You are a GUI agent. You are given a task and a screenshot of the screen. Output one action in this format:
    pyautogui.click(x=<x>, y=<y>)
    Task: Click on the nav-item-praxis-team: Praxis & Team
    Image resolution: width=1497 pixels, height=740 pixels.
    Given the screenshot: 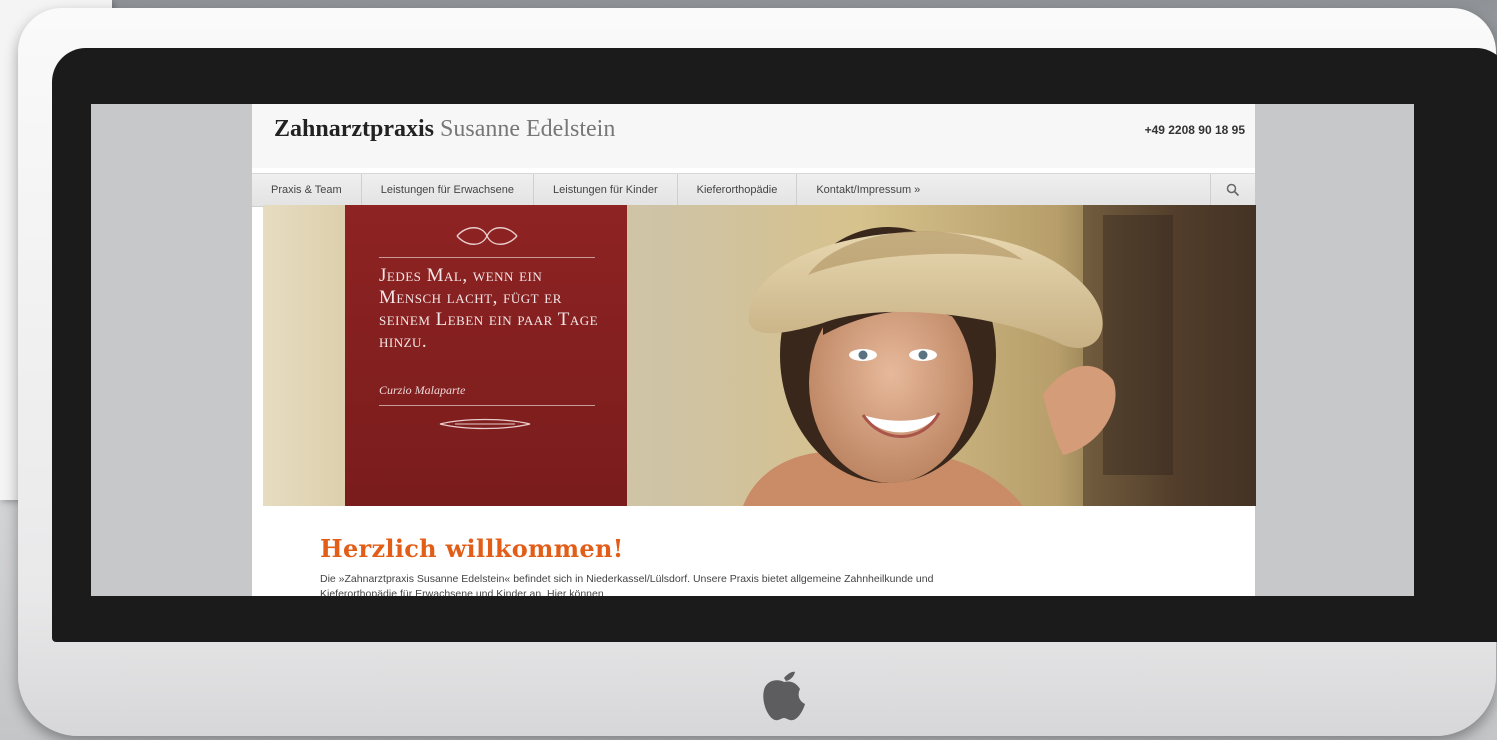 What is the action you would take?
    pyautogui.click(x=307, y=190)
    